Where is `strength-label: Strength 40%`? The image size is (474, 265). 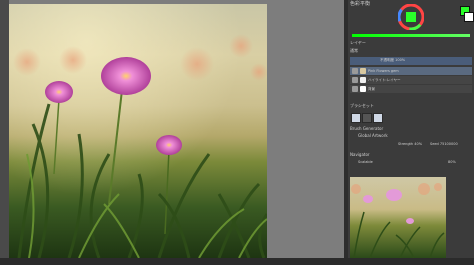 strength-label: Strength 40% is located at coordinates (410, 144).